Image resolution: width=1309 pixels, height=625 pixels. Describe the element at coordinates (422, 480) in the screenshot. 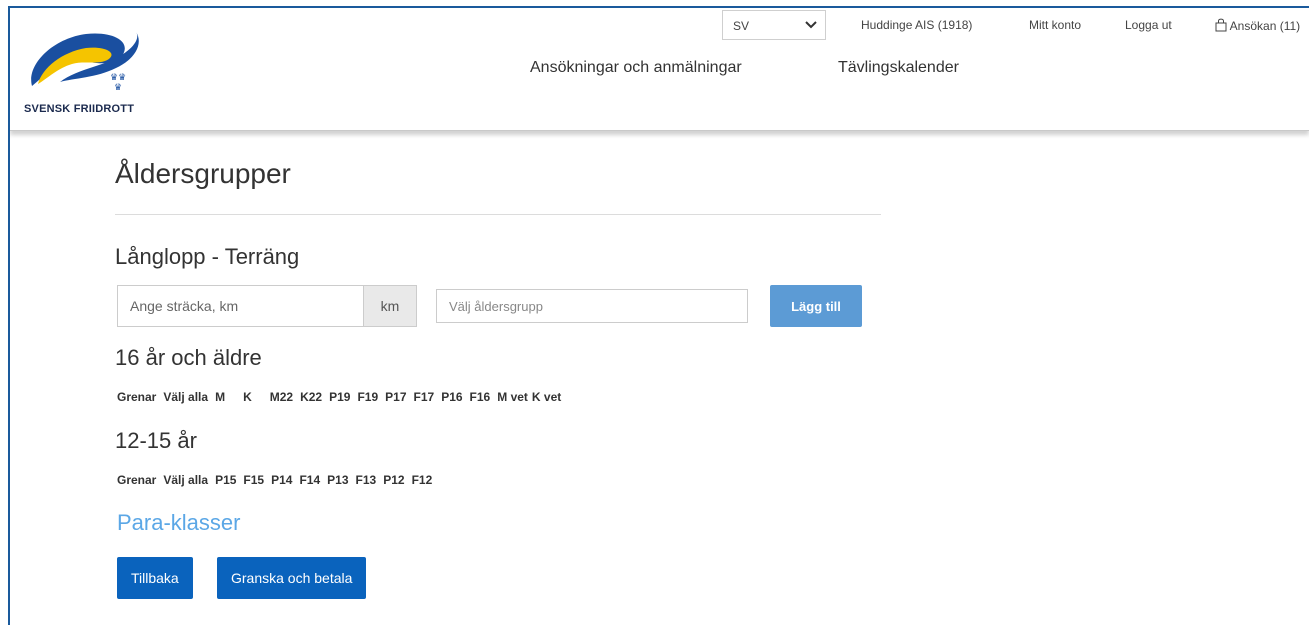

I see `event-toggle: F12` at that location.